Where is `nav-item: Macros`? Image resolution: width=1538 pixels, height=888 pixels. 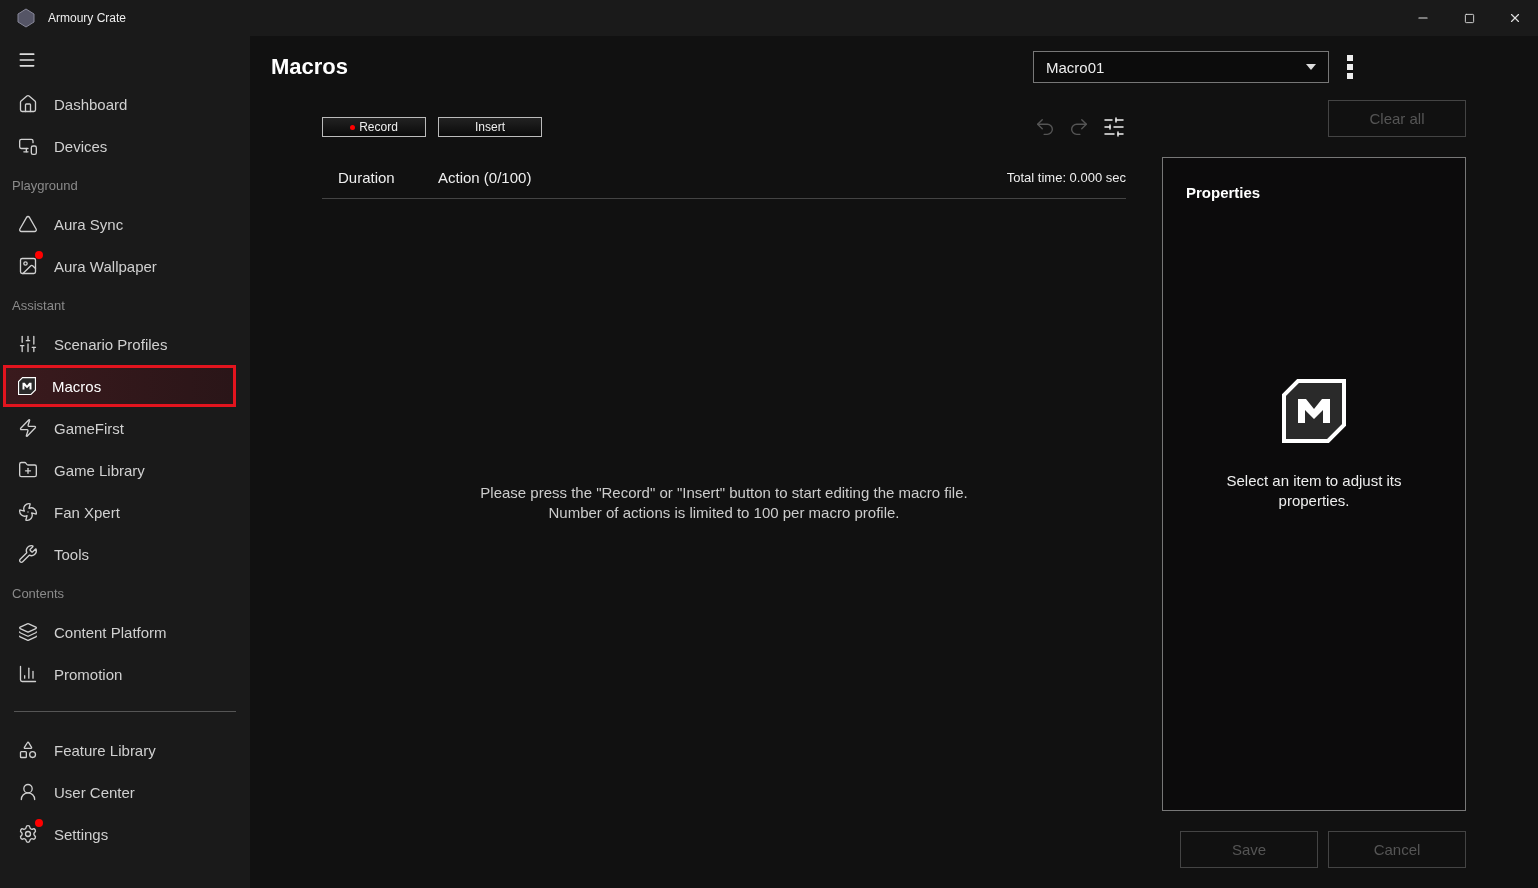 nav-item: Macros is located at coordinates (119, 386).